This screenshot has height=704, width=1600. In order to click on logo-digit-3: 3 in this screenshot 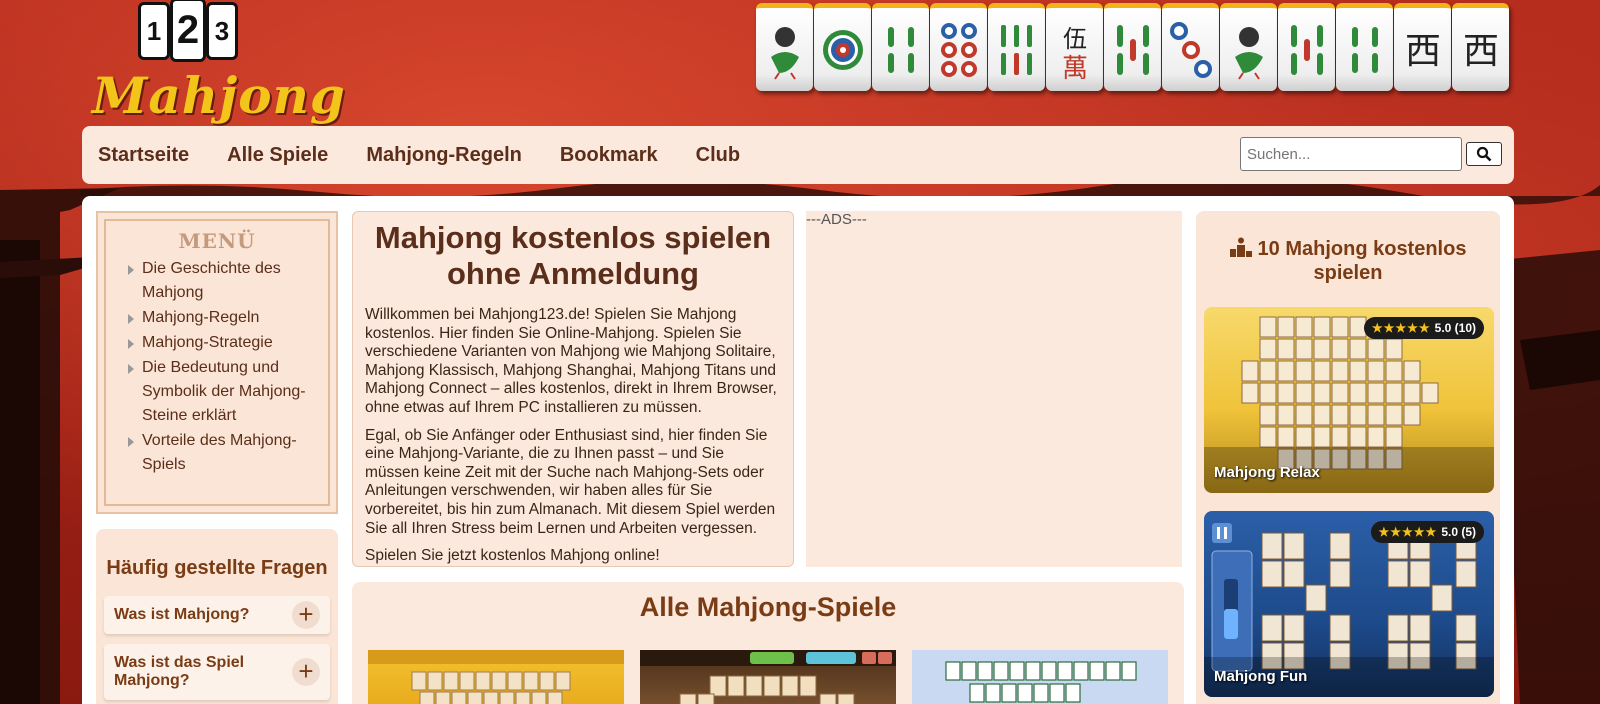, I will do `click(222, 31)`.